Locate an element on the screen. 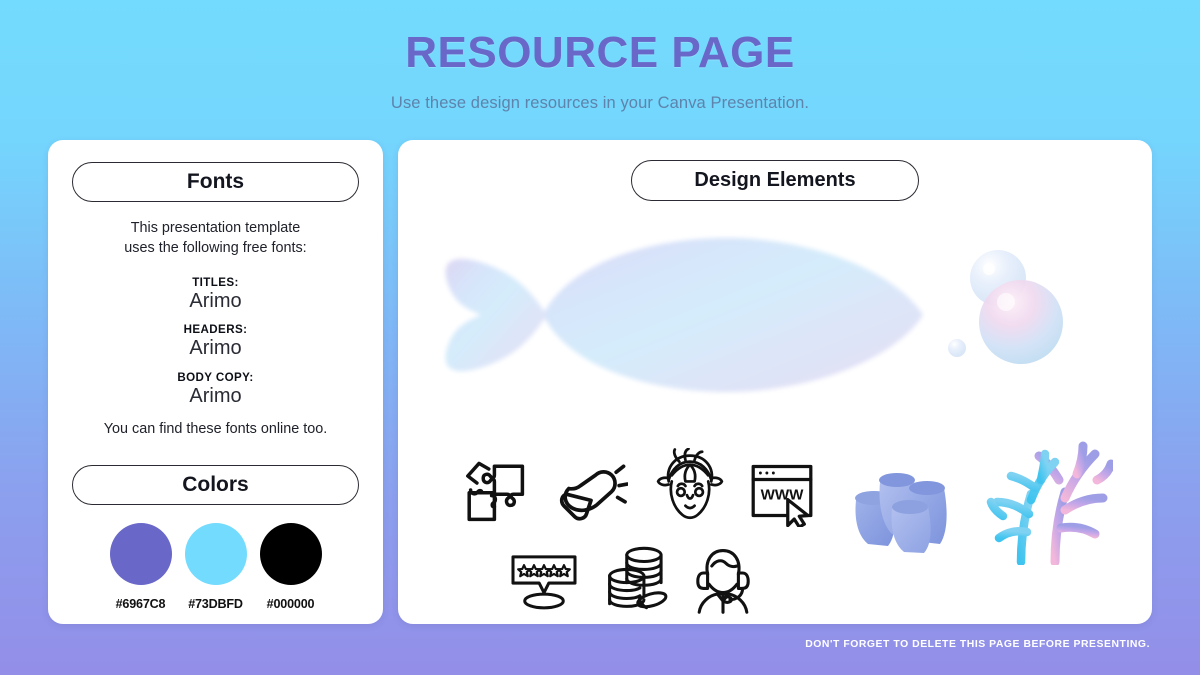 Image resolution: width=1200 pixels, height=675 pixels. design-elements-section-header: Design Elements is located at coordinates (775, 180).